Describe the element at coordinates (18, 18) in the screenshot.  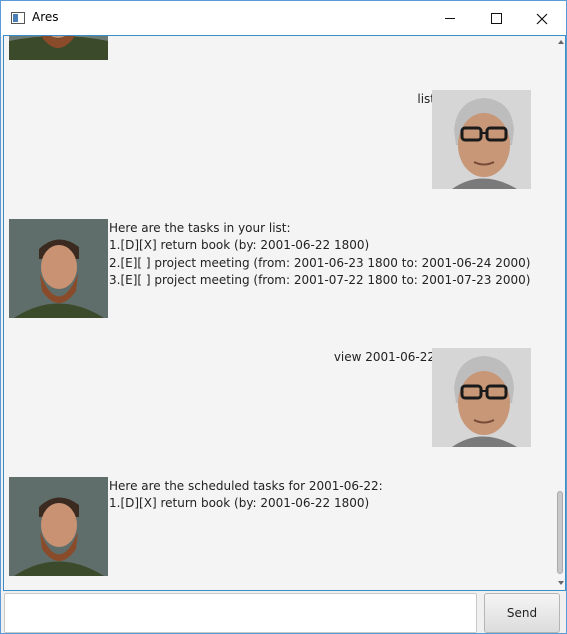
I see `app-icon` at that location.